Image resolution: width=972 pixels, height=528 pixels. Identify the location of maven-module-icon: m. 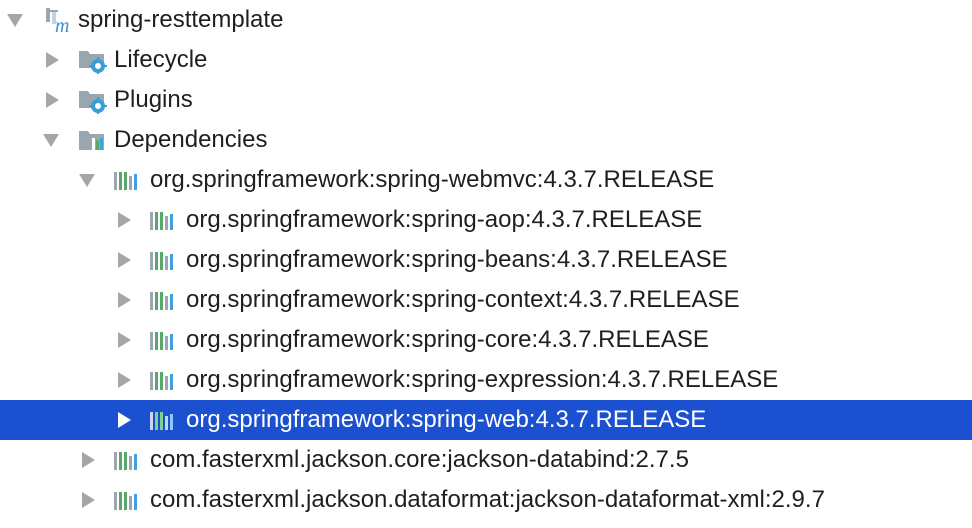
(61, 20).